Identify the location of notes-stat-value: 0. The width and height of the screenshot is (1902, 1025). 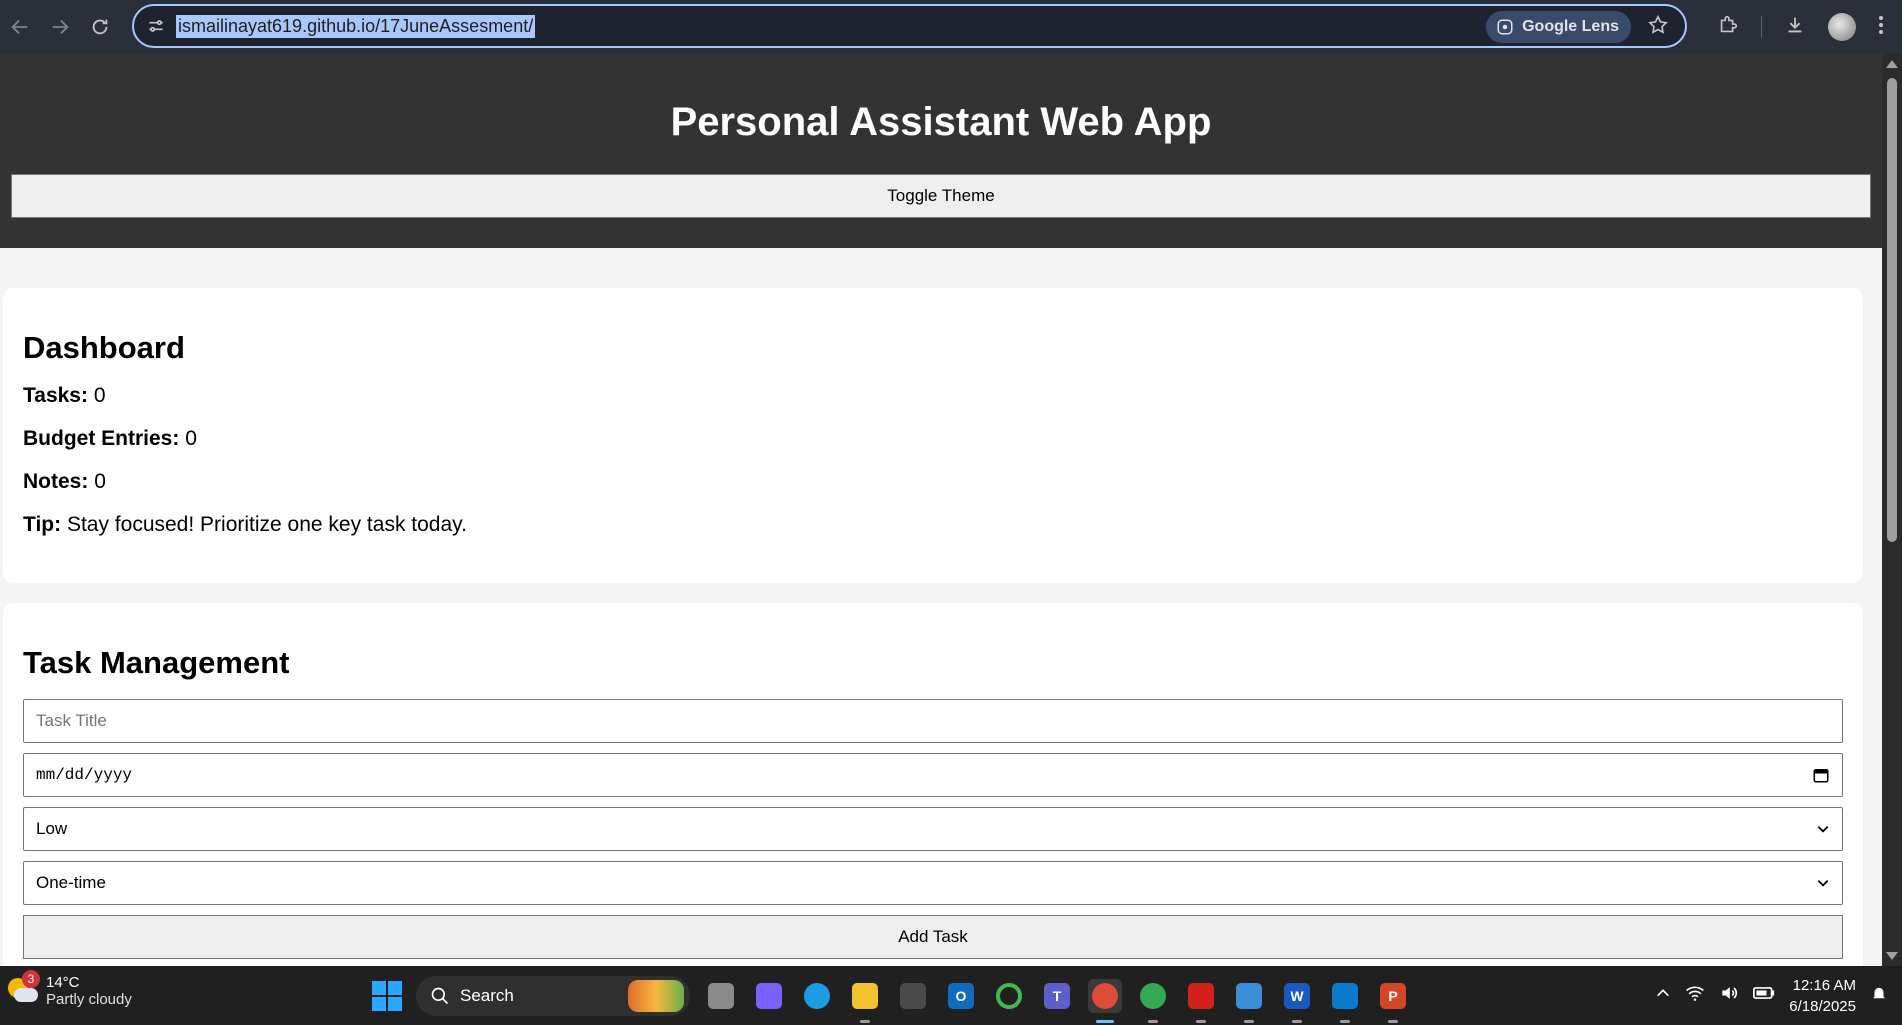
(100, 481).